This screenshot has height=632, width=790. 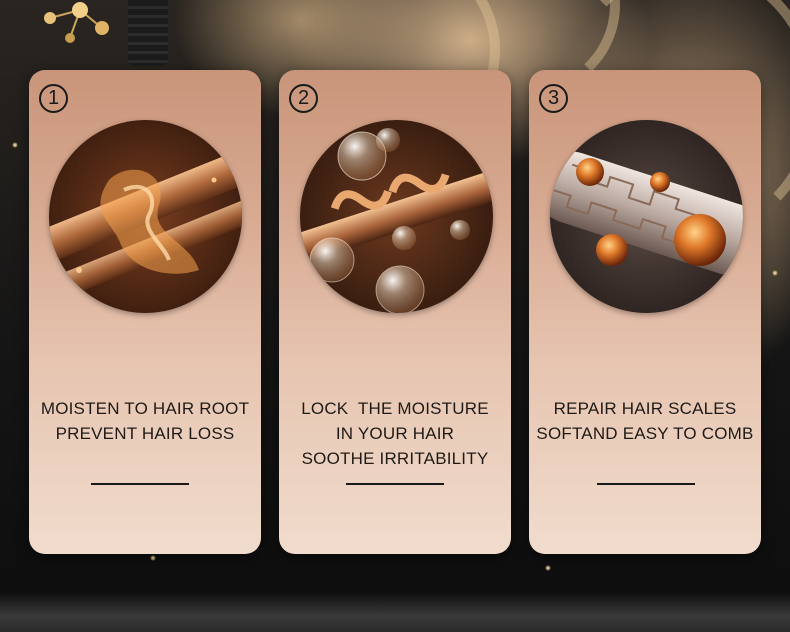 What do you see at coordinates (145, 408) in the screenshot?
I see `feature-line: MOISTEN TO HAIR ROOT` at bounding box center [145, 408].